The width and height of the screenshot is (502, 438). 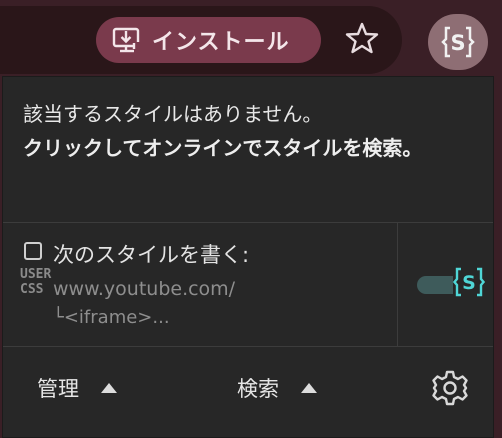 What do you see at coordinates (173, 114) in the screenshot?
I see `no-styles-text: 該当するスタイルはありません。` at bounding box center [173, 114].